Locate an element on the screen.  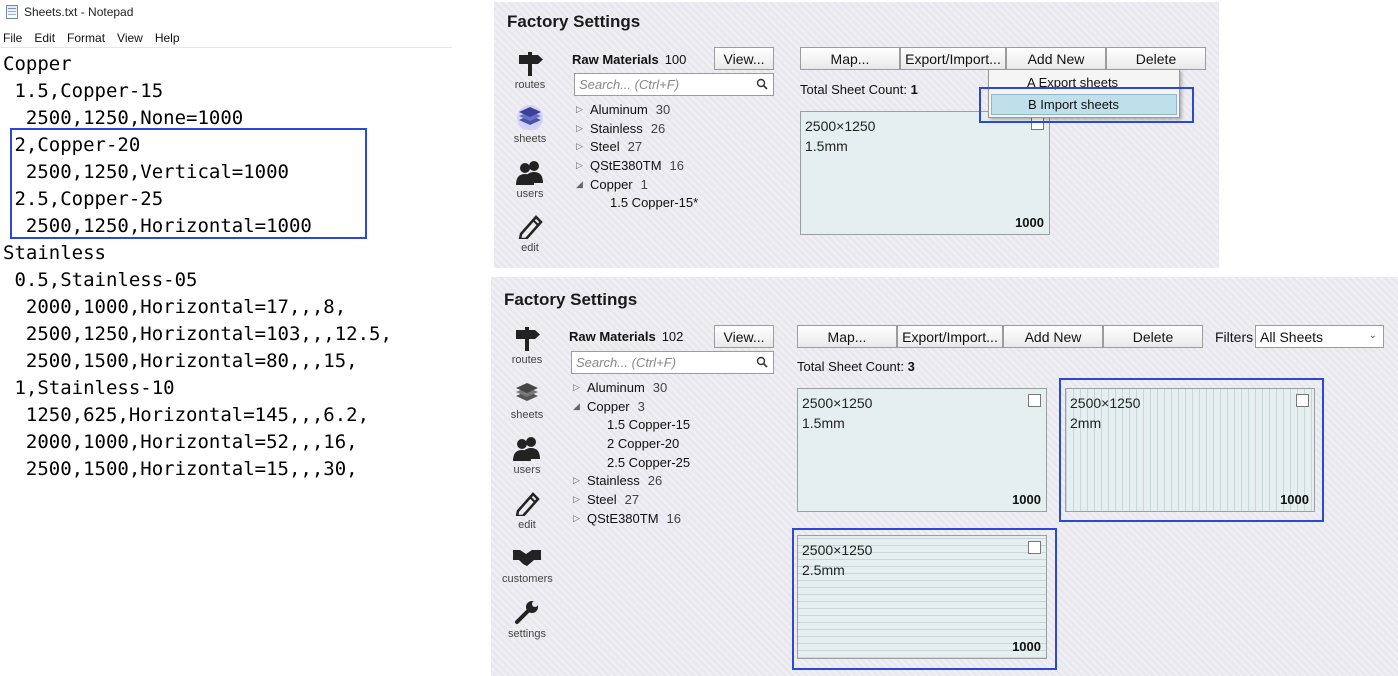
menu-format: Format is located at coordinates (86, 38).